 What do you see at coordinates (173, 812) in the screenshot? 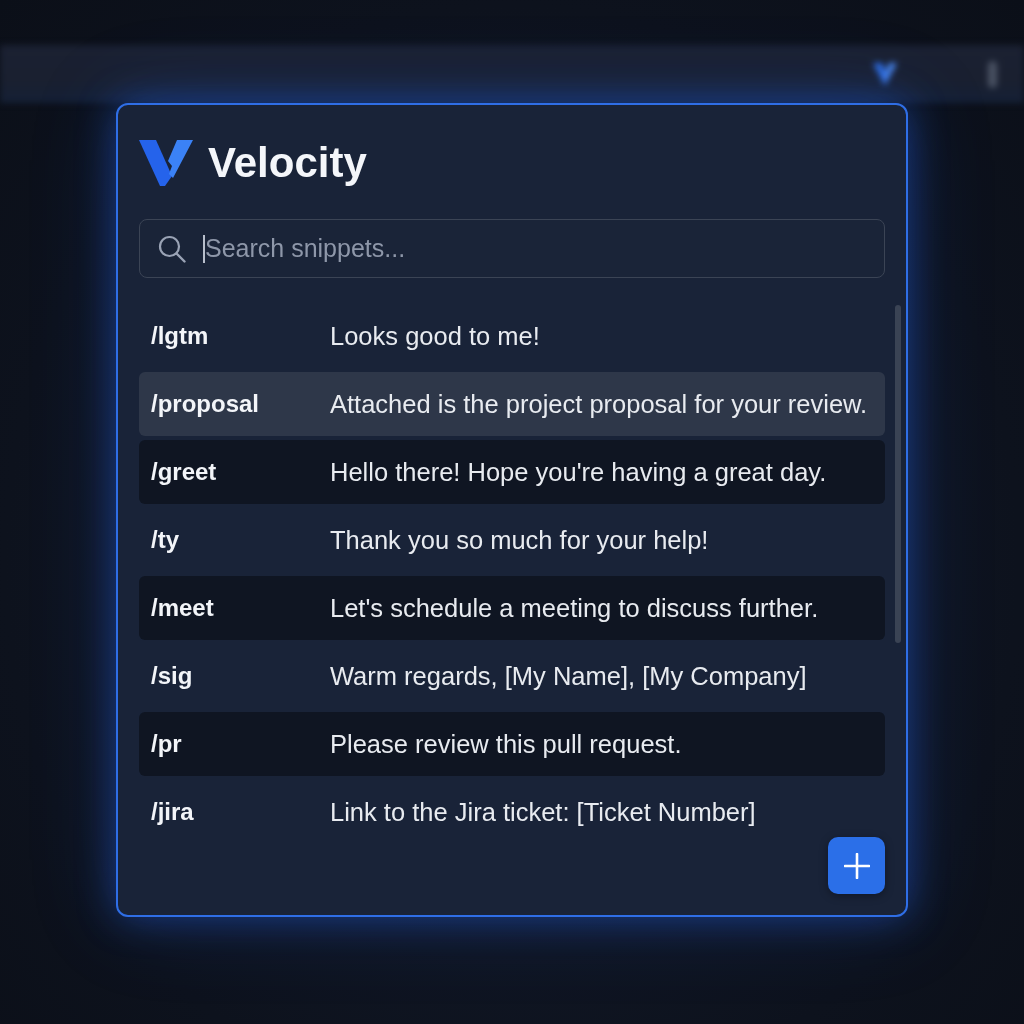
I see `snippet-command: /jira` at bounding box center [173, 812].